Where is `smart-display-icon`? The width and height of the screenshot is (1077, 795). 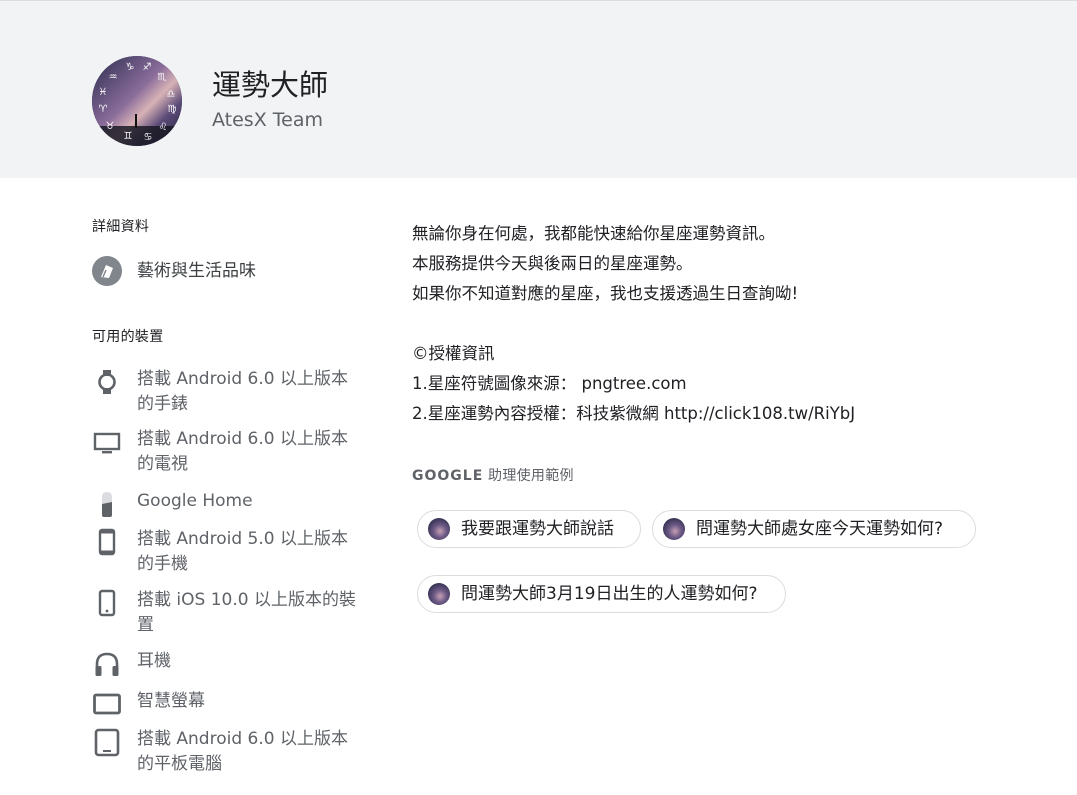
smart-display-icon is located at coordinates (107, 704).